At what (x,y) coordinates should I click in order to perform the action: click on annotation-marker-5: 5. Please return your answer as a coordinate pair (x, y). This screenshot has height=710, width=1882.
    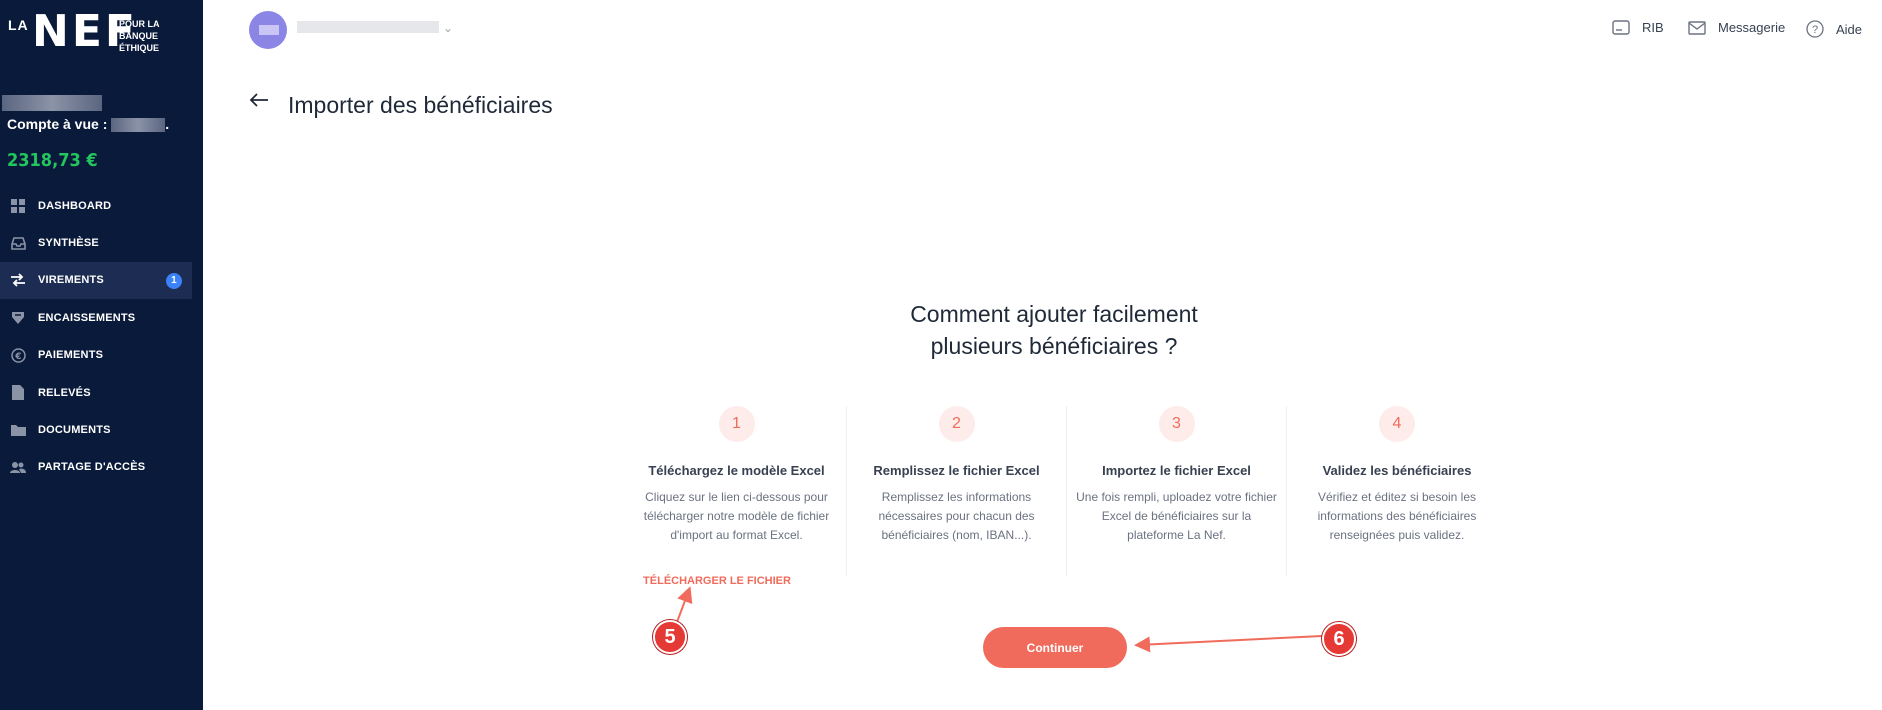
    Looking at the image, I should click on (670, 637).